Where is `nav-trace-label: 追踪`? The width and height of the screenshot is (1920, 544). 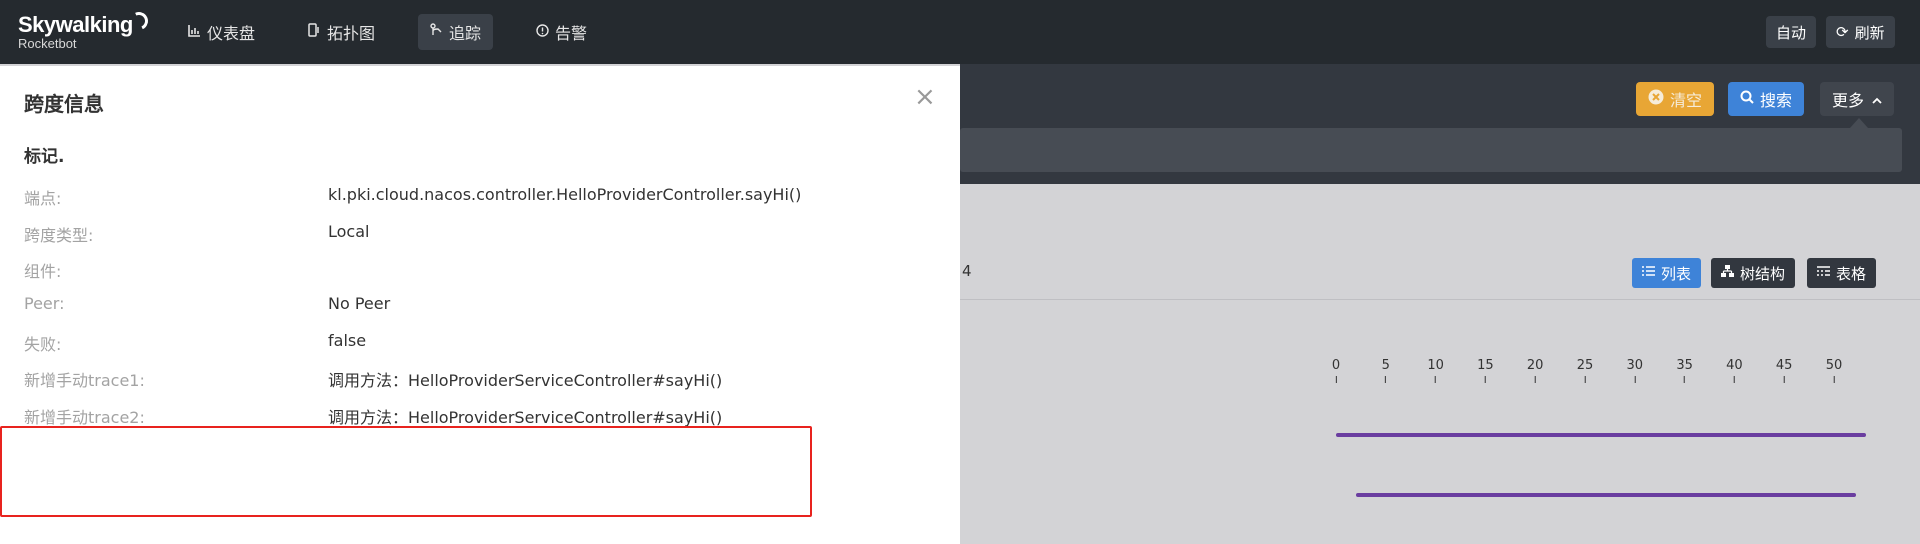 nav-trace-label: 追踪 is located at coordinates (465, 33).